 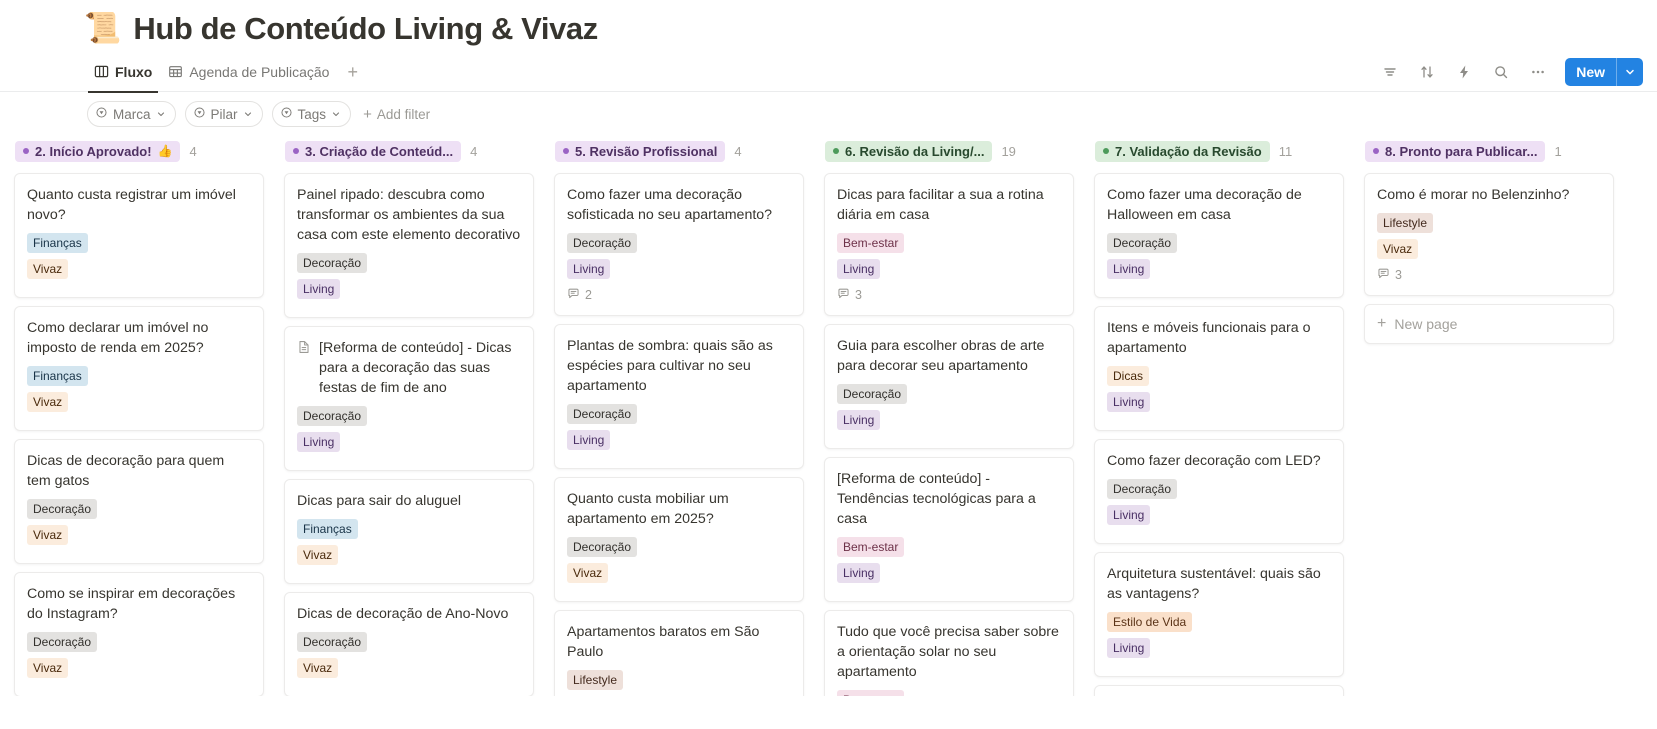 I want to click on kanban-card: Cortina VS Persiana: qual é a melhor, so click(x=1219, y=690).